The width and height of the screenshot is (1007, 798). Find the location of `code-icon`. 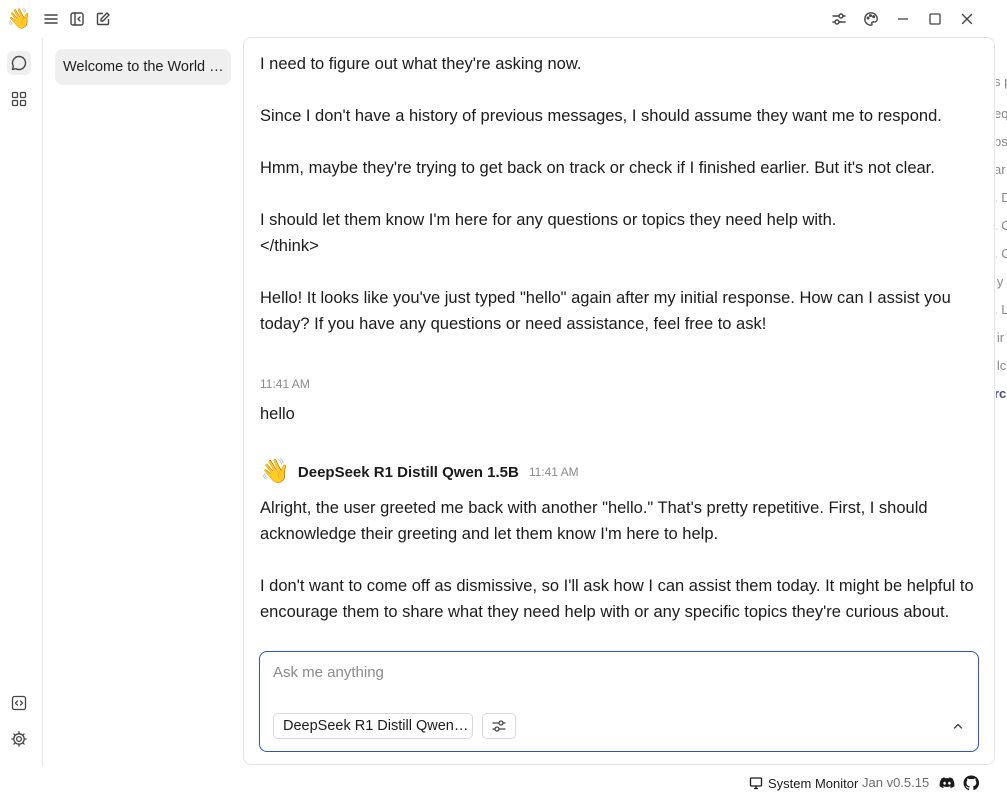

code-icon is located at coordinates (19, 703).